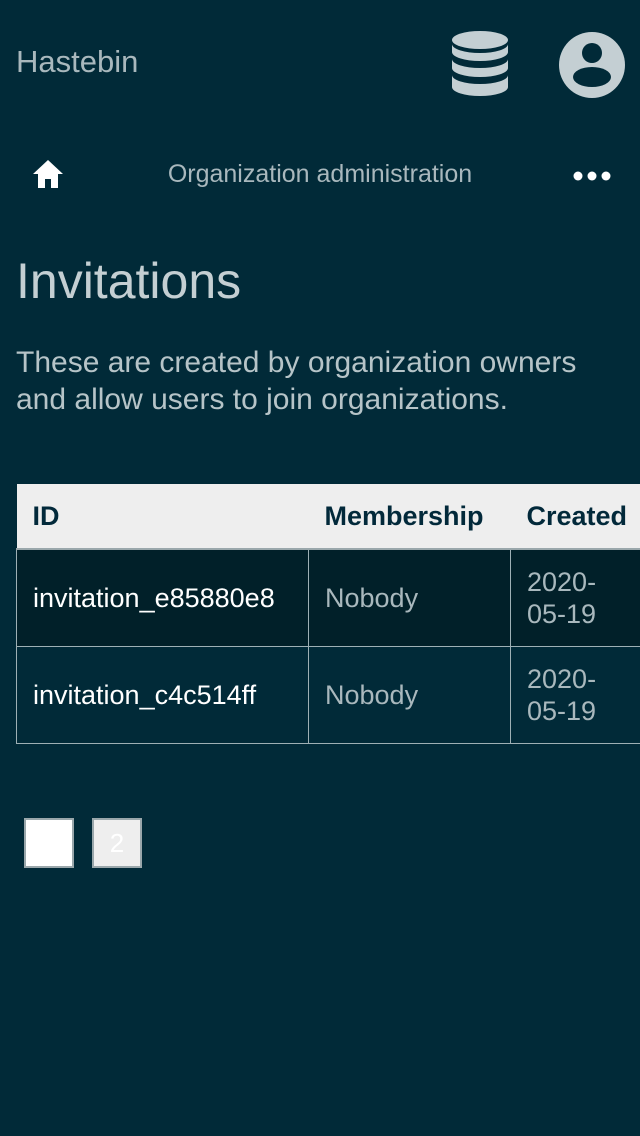 The width and height of the screenshot is (640, 1136). Describe the element at coordinates (592, 176) in the screenshot. I see `more-horizontal-icon` at that location.